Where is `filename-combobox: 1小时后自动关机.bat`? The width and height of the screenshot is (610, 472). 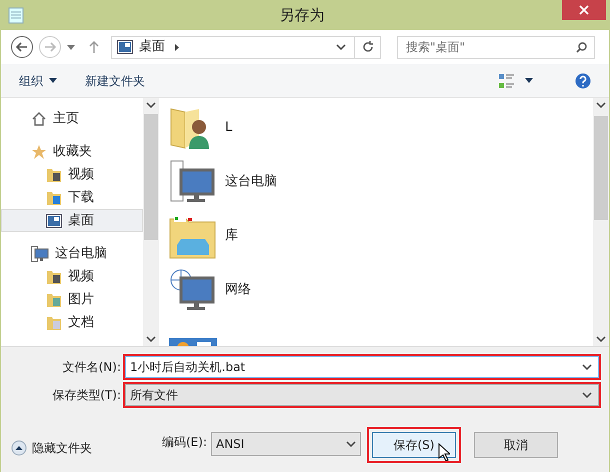
filename-combobox: 1小时后自动关机.bat is located at coordinates (362, 367).